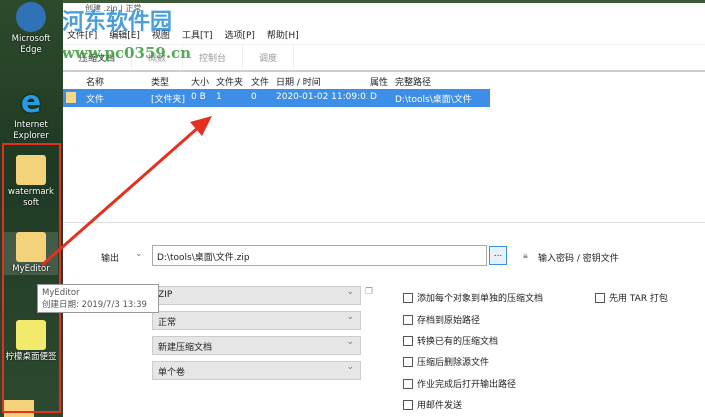 This screenshot has height=417, width=705. Describe the element at coordinates (94, 305) in the screenshot. I see `tooltip-detail: 创建日期: 2019/7/3 13:39` at that location.